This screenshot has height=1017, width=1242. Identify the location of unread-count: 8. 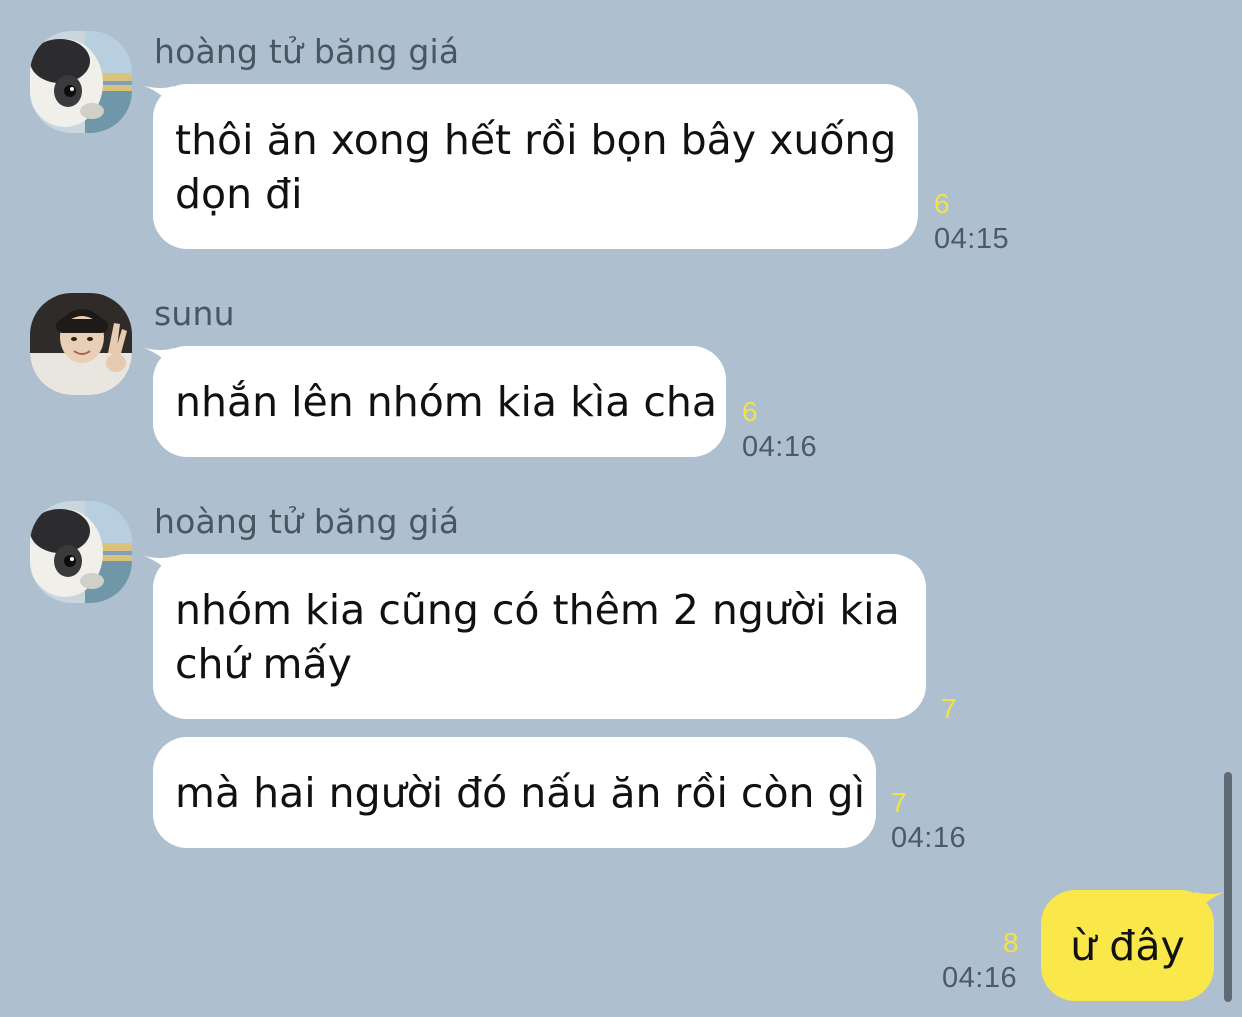
(1011, 942).